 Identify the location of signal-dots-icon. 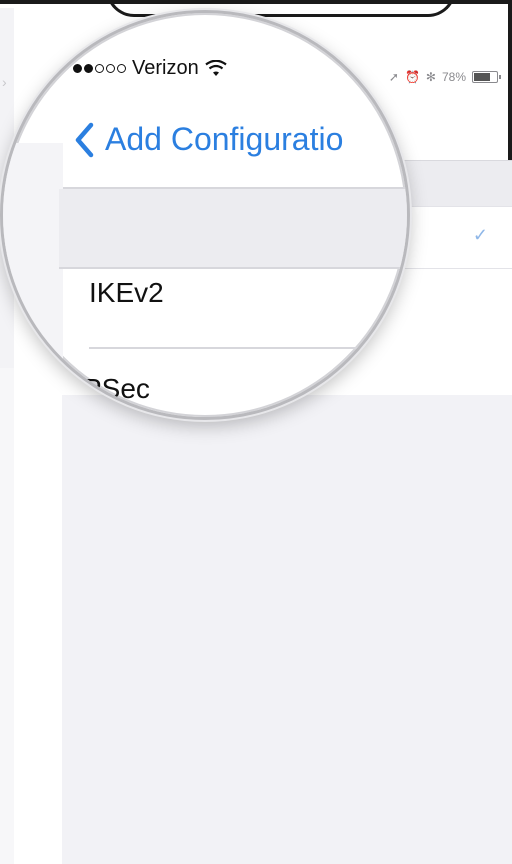
(99, 68).